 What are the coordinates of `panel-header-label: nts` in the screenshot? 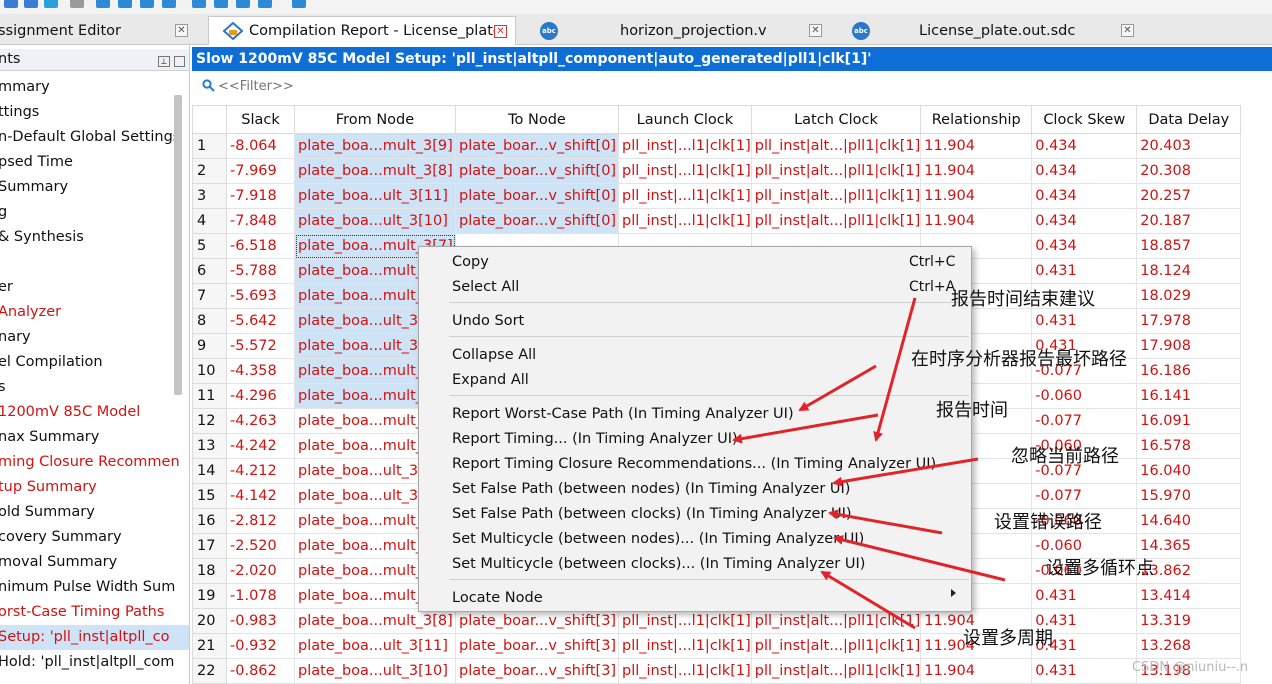 It's located at (10, 59).